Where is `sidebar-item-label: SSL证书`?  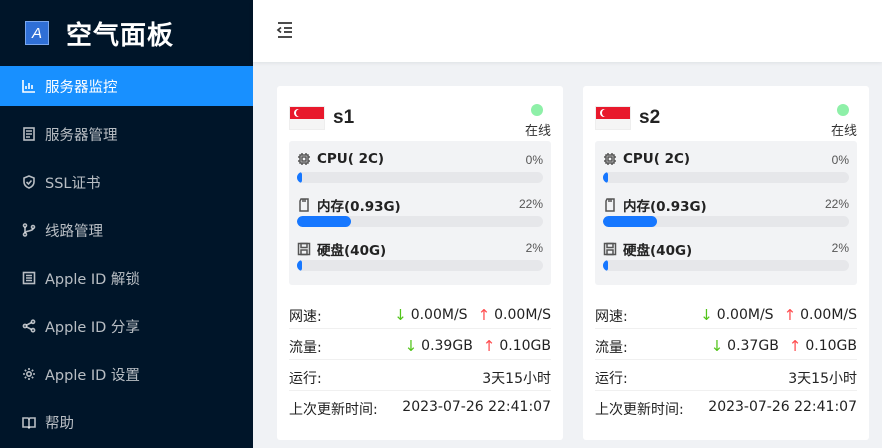
sidebar-item-label: SSL证书 is located at coordinates (73, 183).